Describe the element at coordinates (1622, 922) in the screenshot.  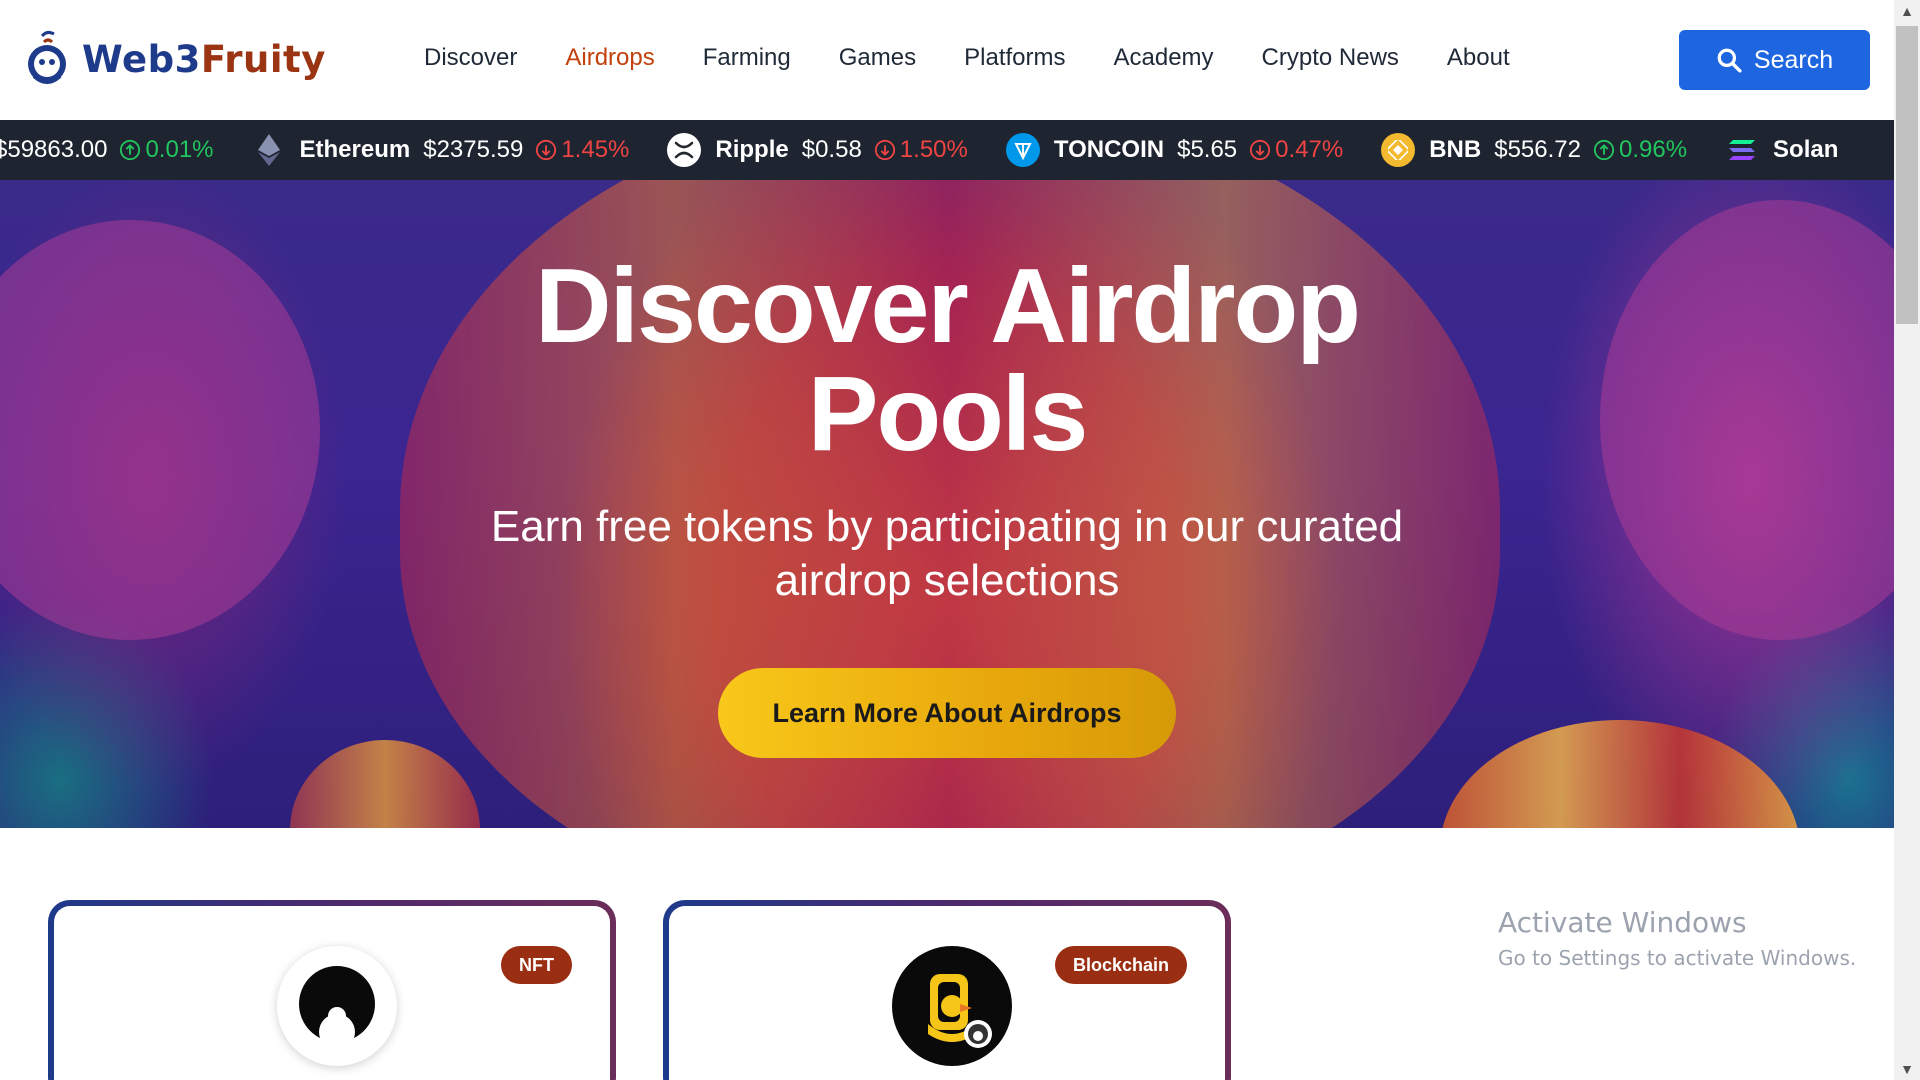
I see `activate-windows-title: Activate Windows` at that location.